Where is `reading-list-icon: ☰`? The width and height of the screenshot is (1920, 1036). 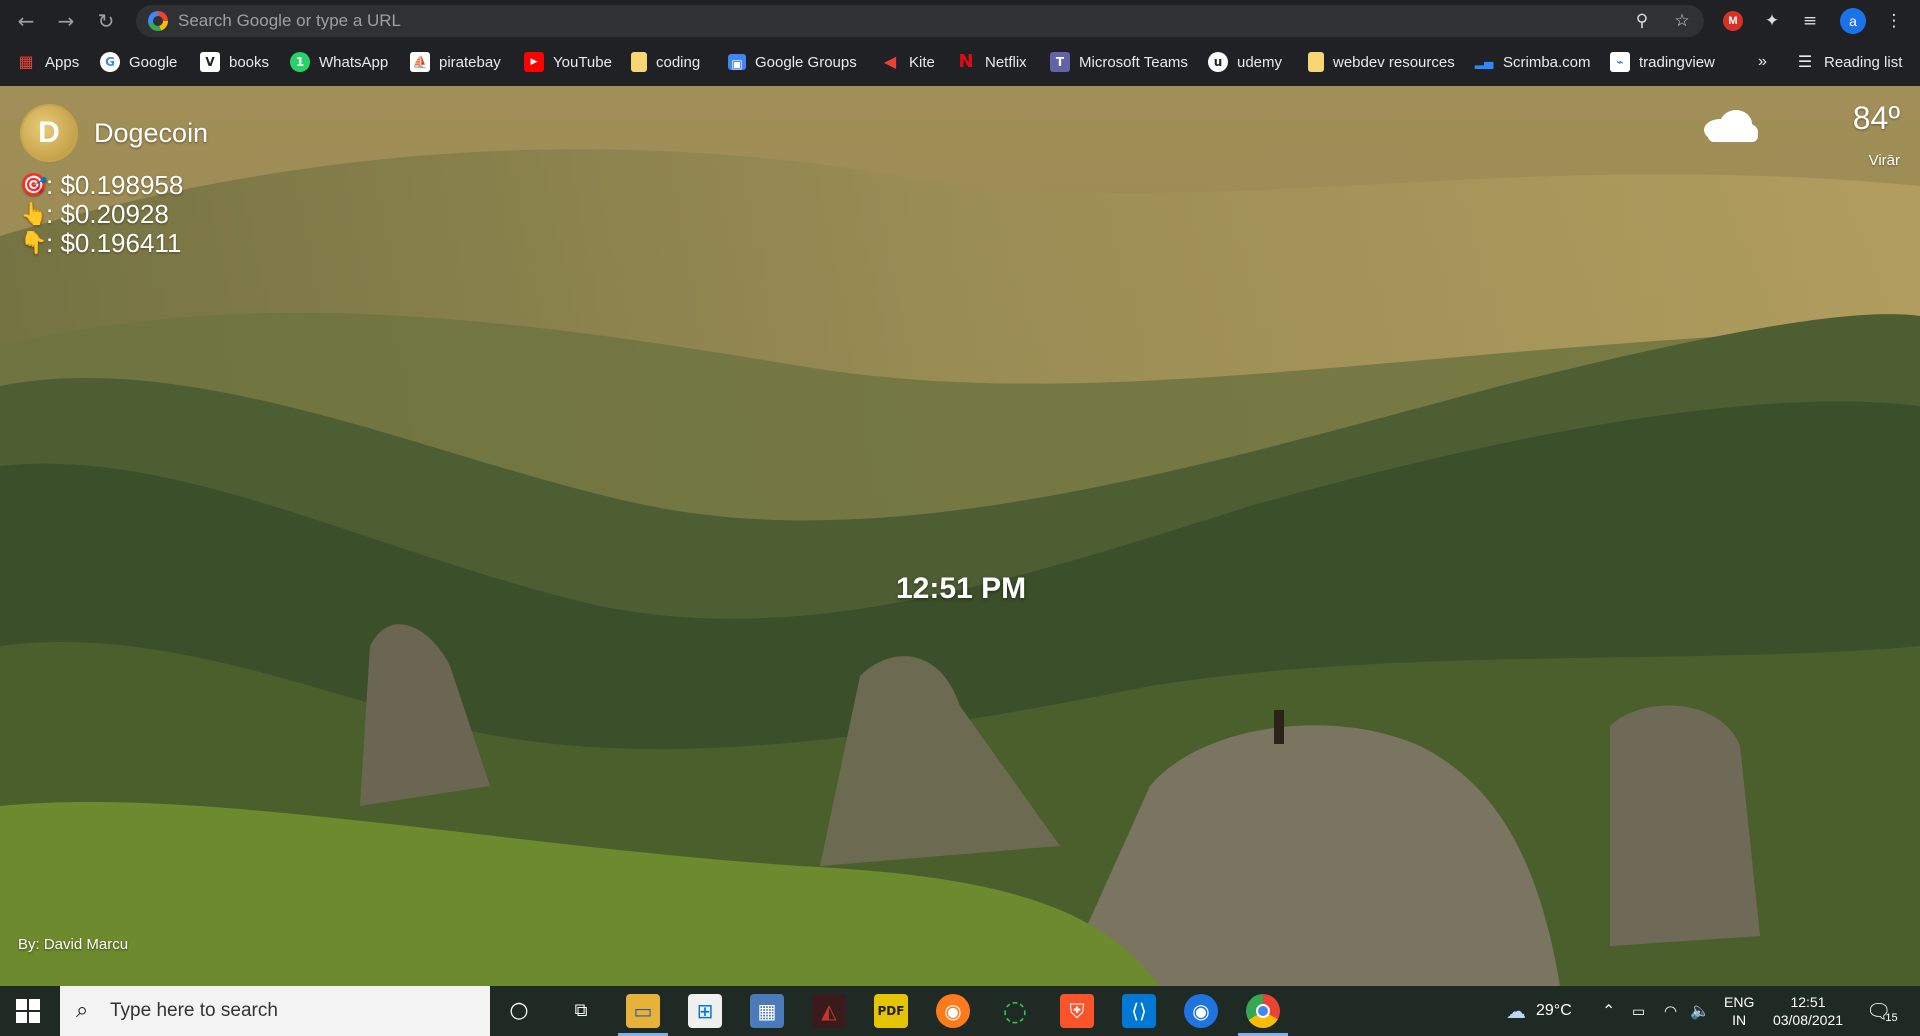 reading-list-icon: ☰ is located at coordinates (1805, 61).